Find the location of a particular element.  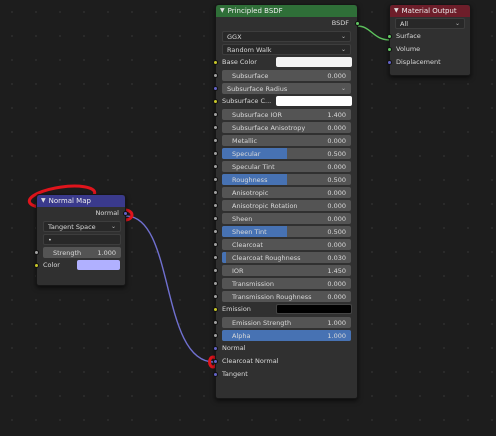

param-label: Transmission Roughness is located at coordinates (272, 296).